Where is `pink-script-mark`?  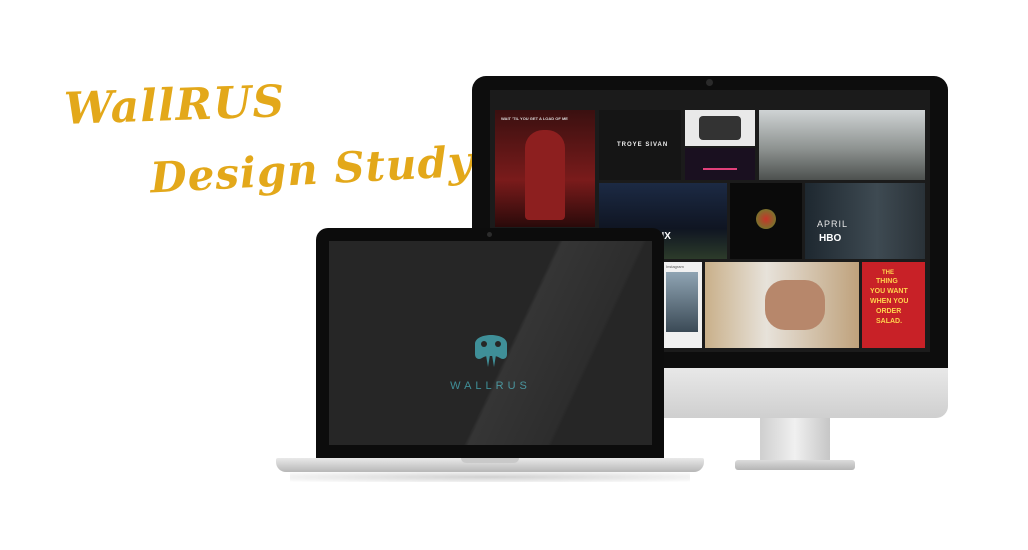
pink-script-mark is located at coordinates (720, 164).